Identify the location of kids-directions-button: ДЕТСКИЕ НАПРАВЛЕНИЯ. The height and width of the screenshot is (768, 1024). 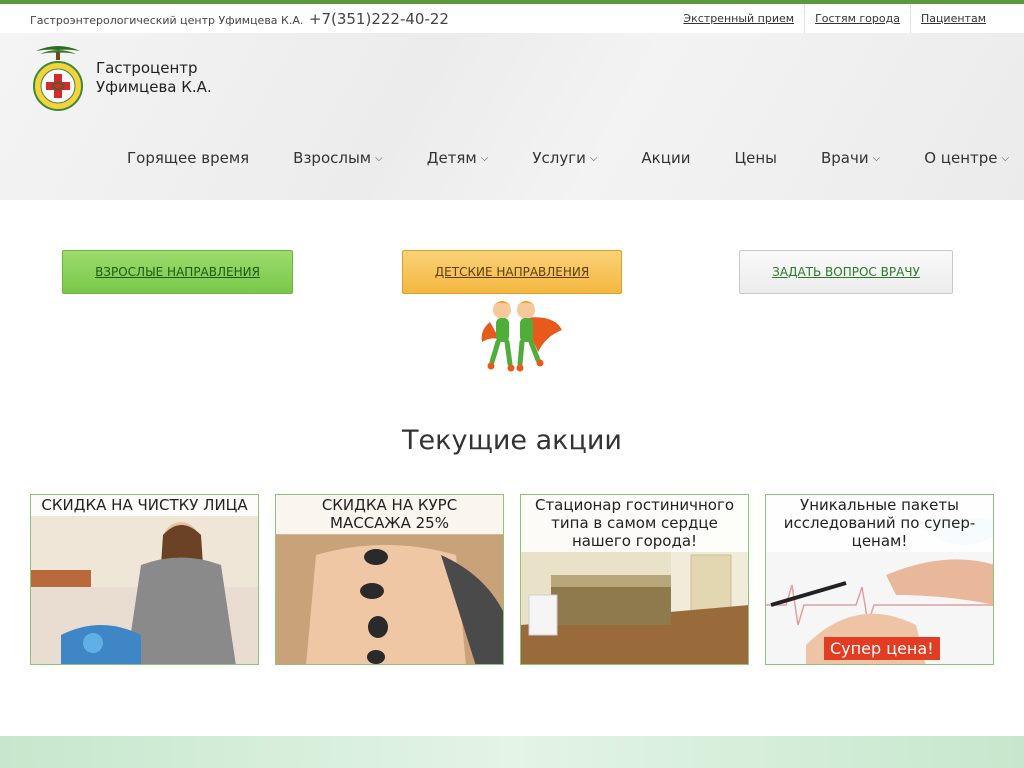
(512, 272).